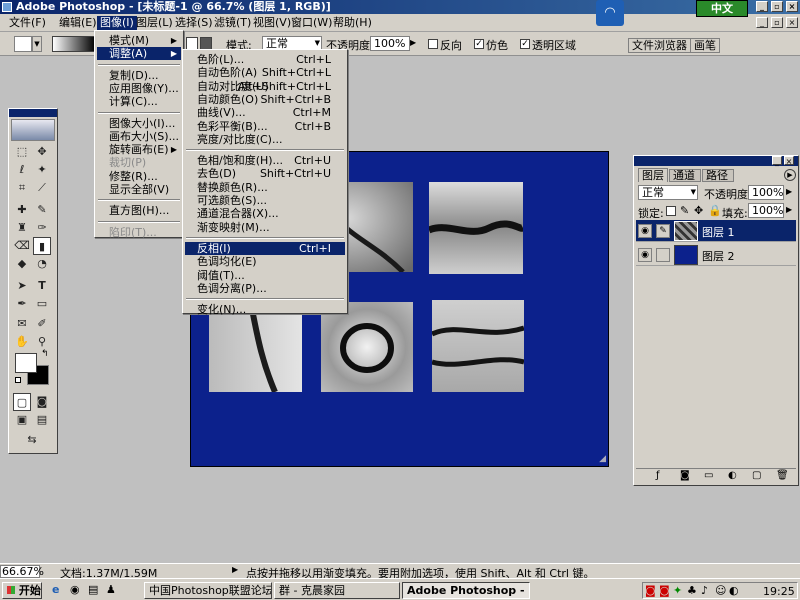 This screenshot has width=800, height=600. What do you see at coordinates (42, 402) in the screenshot?
I see `quick-mask-mode-icon: ◙` at bounding box center [42, 402].